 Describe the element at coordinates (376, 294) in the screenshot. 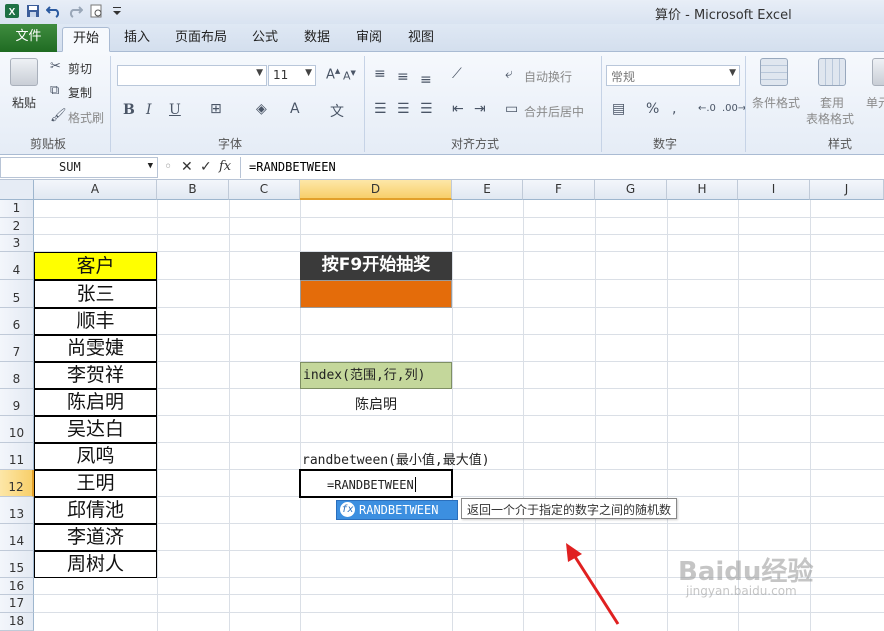

I see `draw-result-cell` at that location.